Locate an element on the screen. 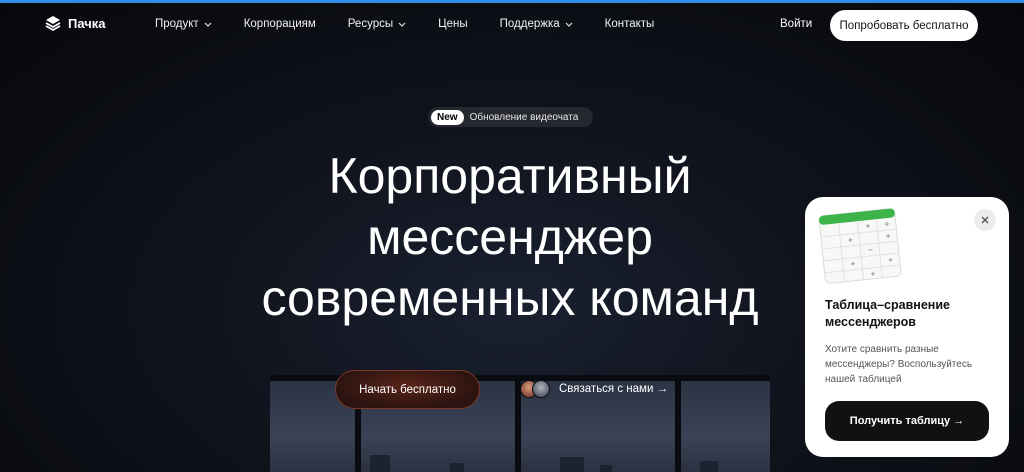  menu-item-pricing: Цены is located at coordinates (453, 24).